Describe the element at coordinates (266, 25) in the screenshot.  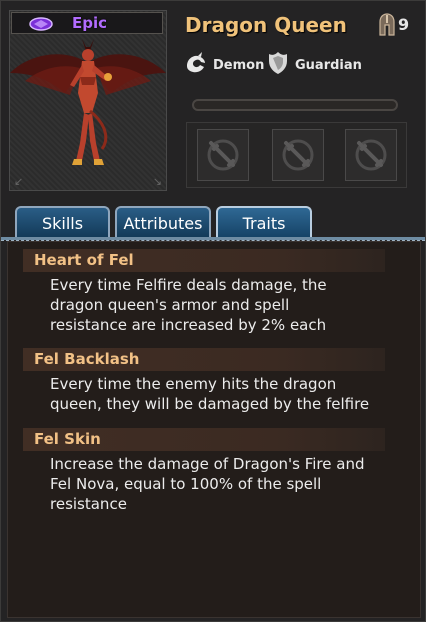
I see `hero-name: Dragon Queen` at that location.